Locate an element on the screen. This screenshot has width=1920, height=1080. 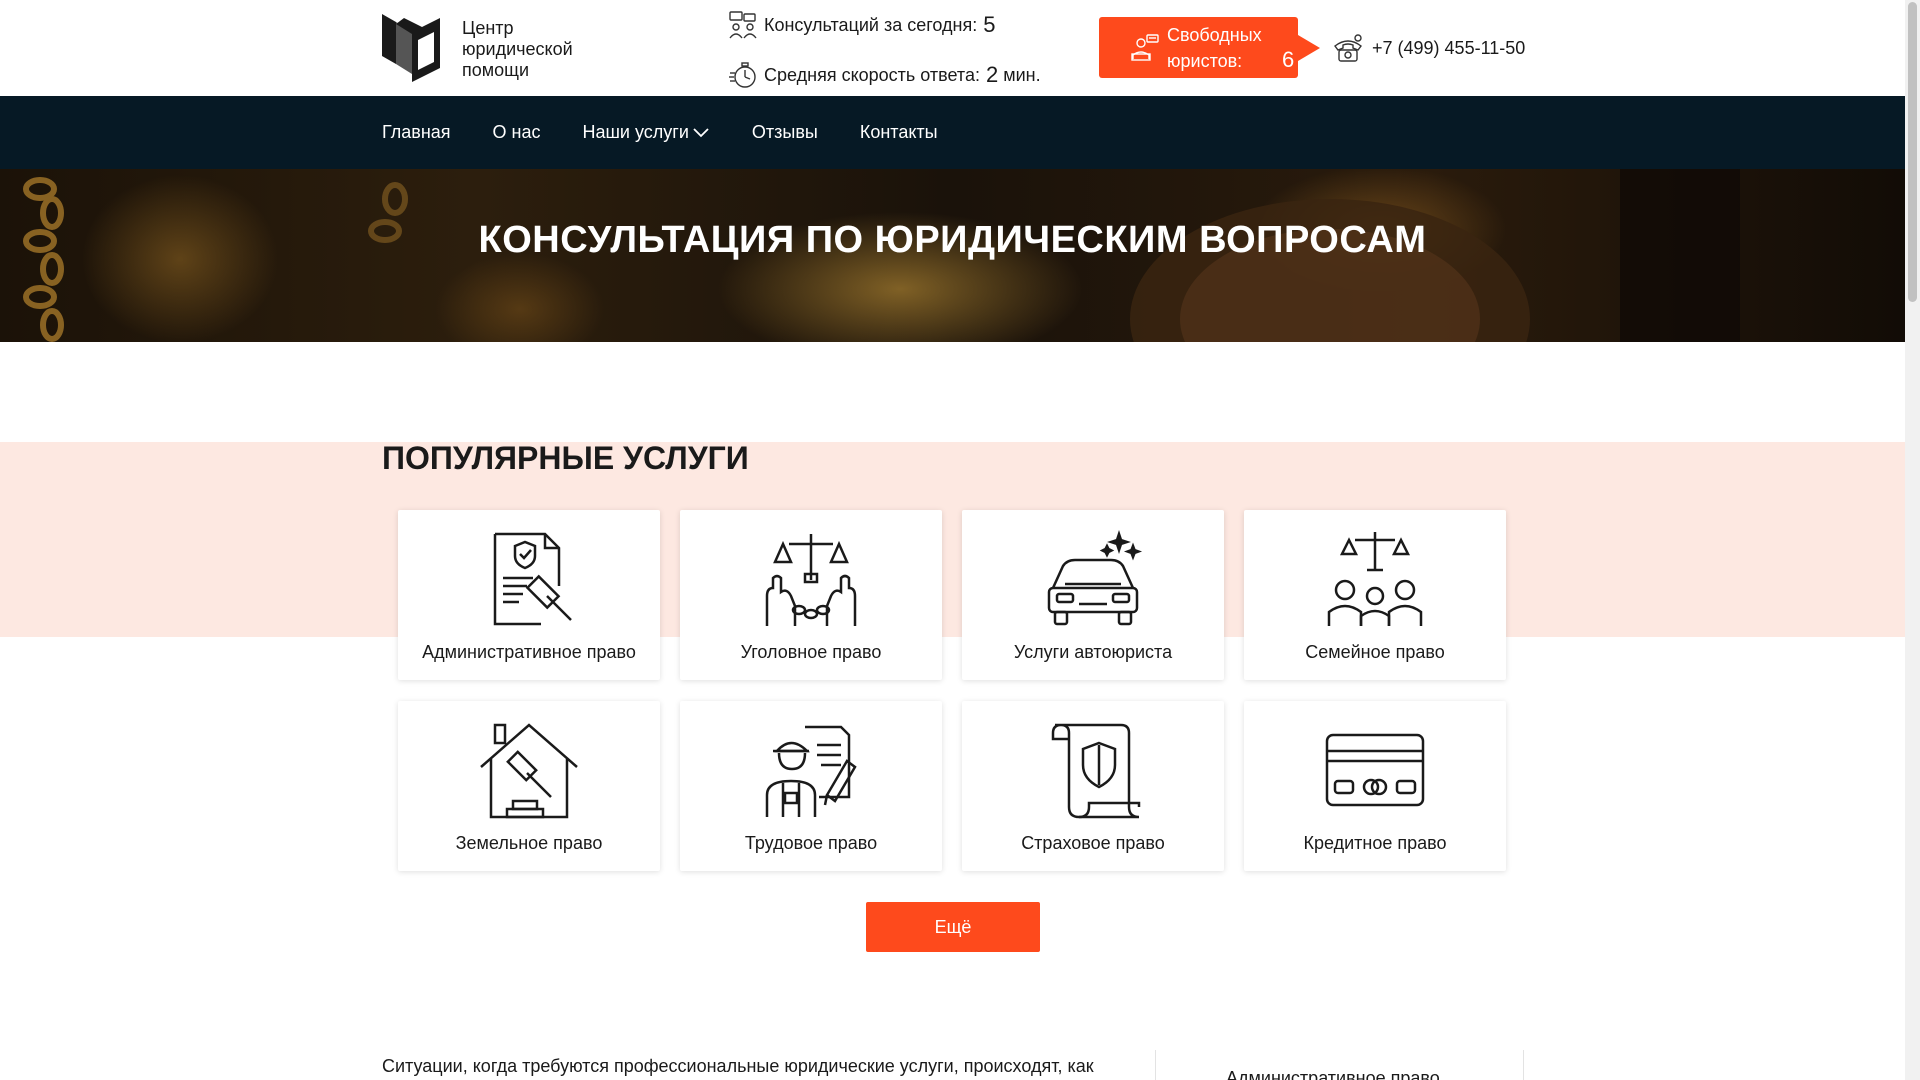
service-card-auto-lawyer: Услуги автоюриста is located at coordinates (1093, 595).